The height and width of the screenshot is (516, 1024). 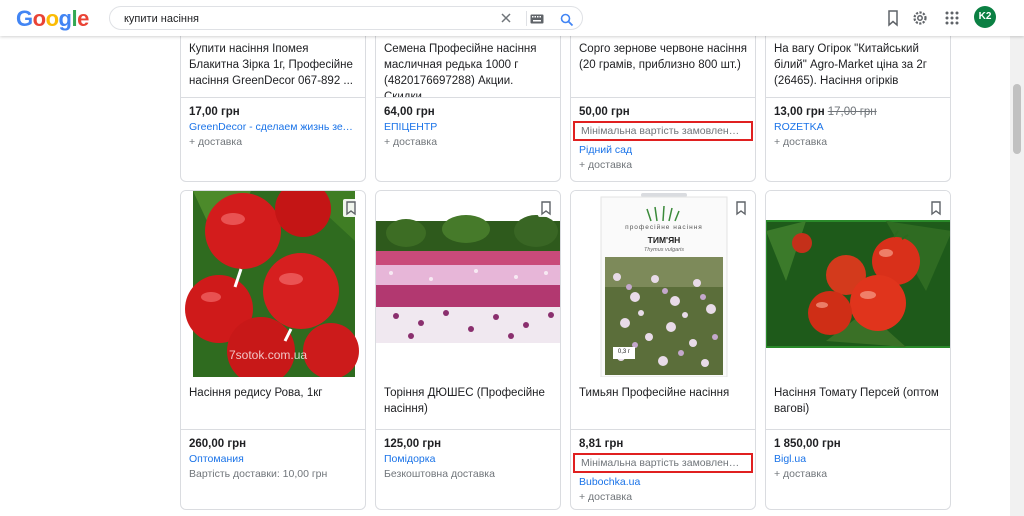 What do you see at coordinates (439, 474) in the screenshot?
I see `shipping-note: Безкоштовна доставка` at bounding box center [439, 474].